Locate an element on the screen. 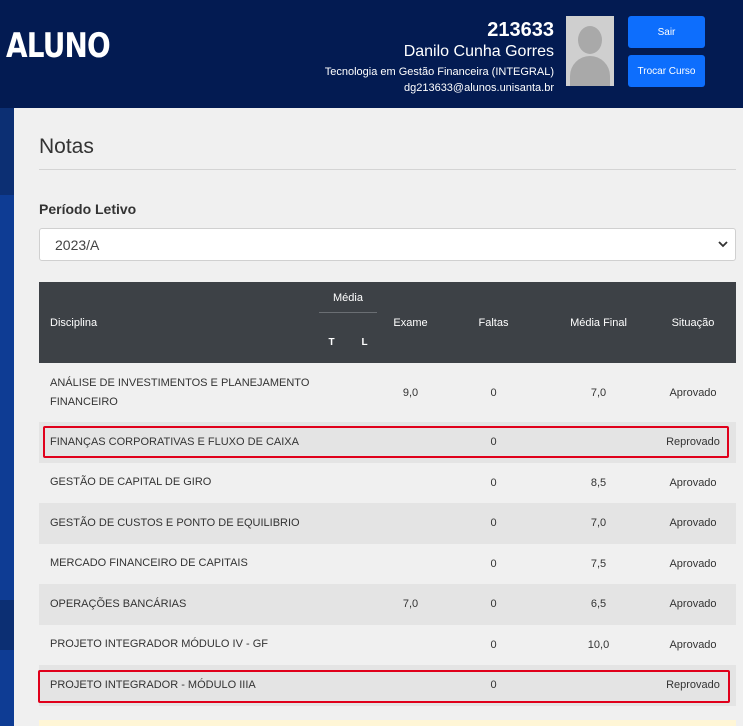  cell-exame: 9,0 is located at coordinates (410, 392).